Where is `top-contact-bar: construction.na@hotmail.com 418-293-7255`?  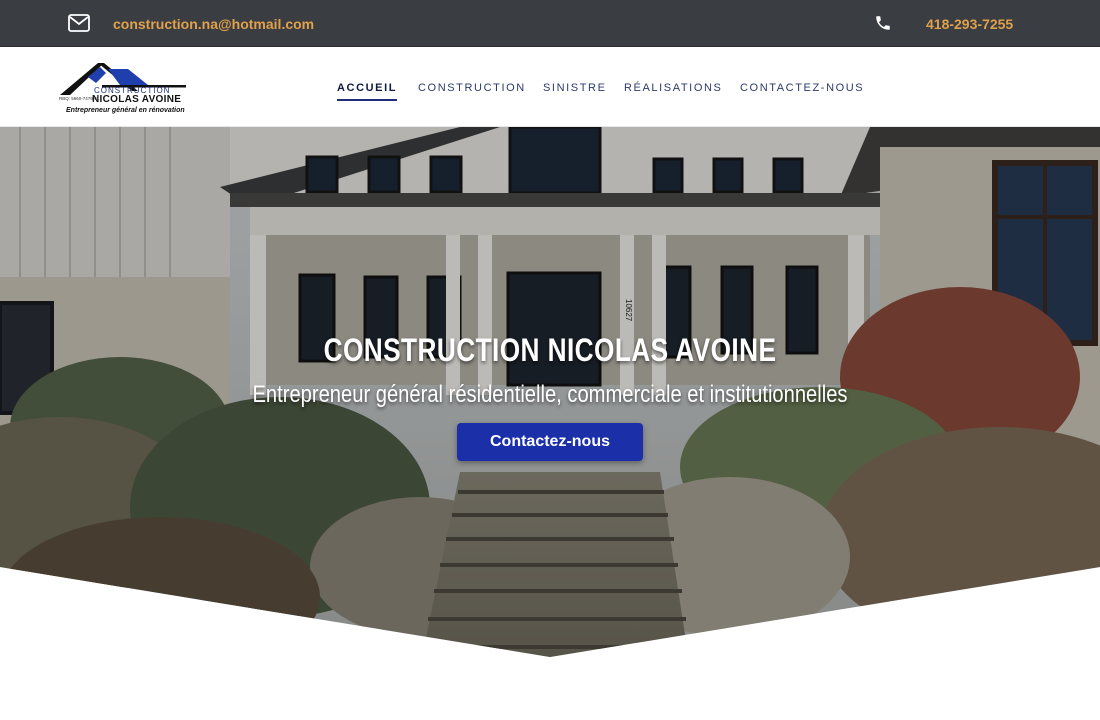
top-contact-bar: construction.na@hotmail.com 418-293-7255 is located at coordinates (550, 23).